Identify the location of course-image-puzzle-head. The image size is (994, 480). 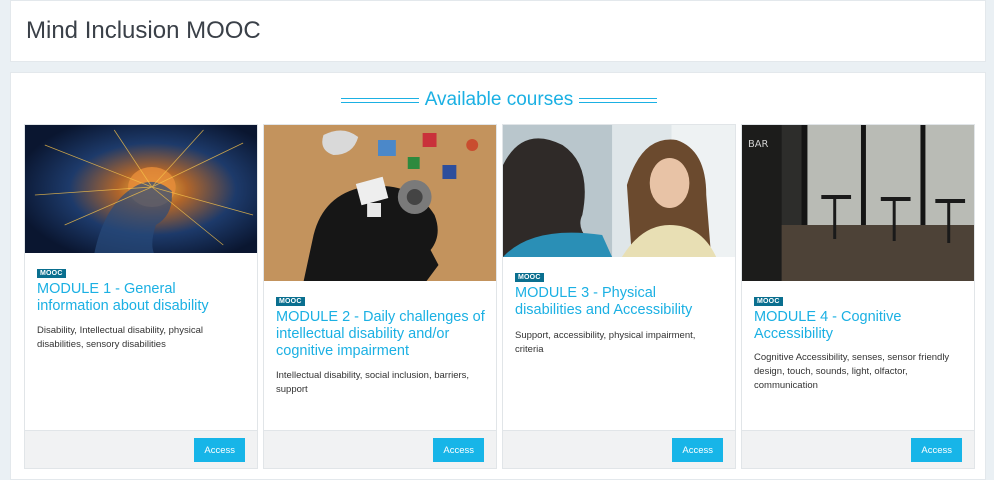
(380, 203).